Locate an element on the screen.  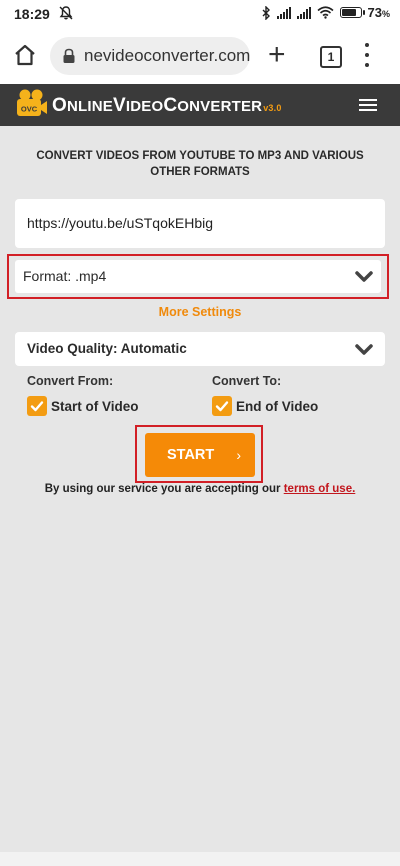
video-quality-label: Video Quality: Automatic is located at coordinates (107, 348).